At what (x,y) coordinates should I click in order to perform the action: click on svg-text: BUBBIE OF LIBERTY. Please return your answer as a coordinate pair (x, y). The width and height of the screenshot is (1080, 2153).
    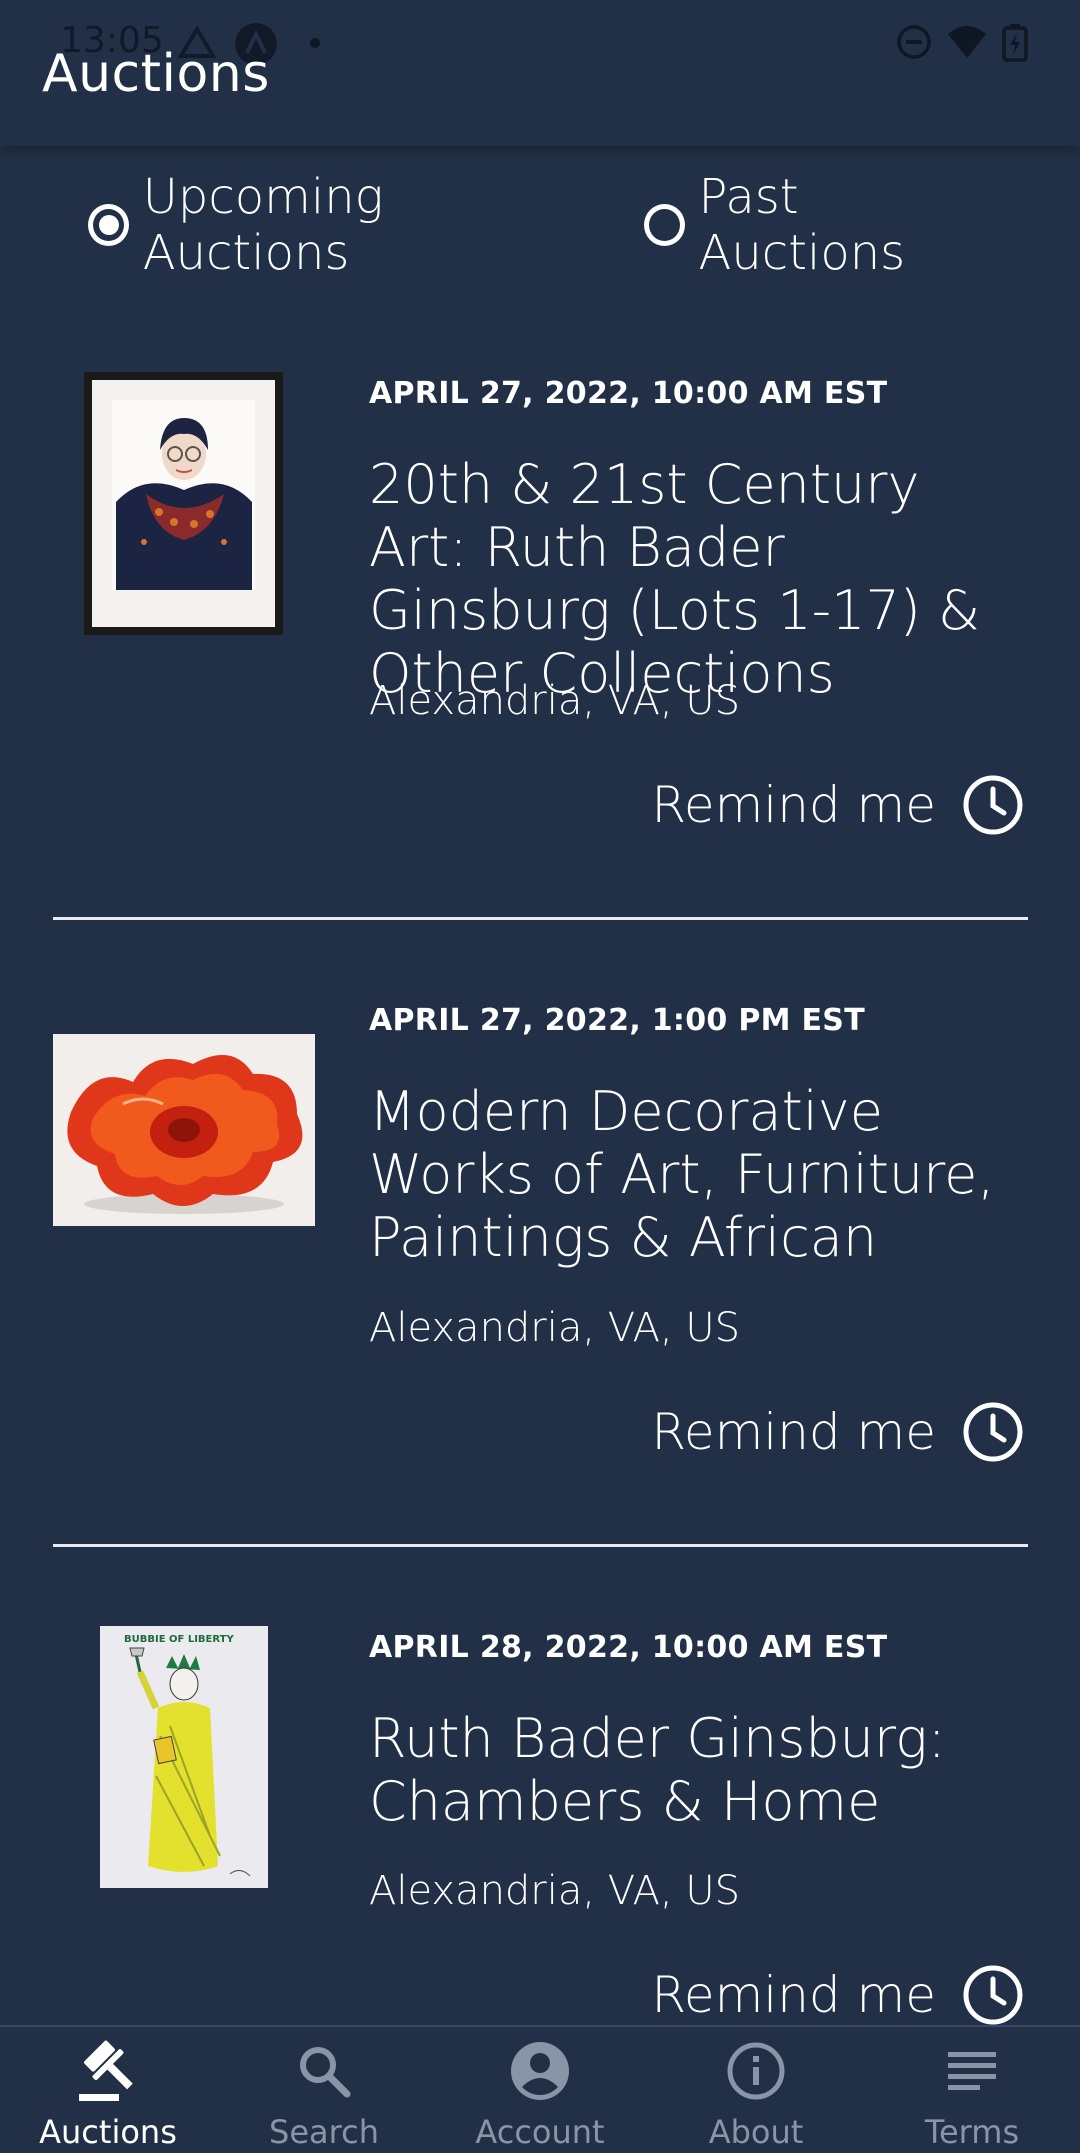
    Looking at the image, I should click on (179, 1639).